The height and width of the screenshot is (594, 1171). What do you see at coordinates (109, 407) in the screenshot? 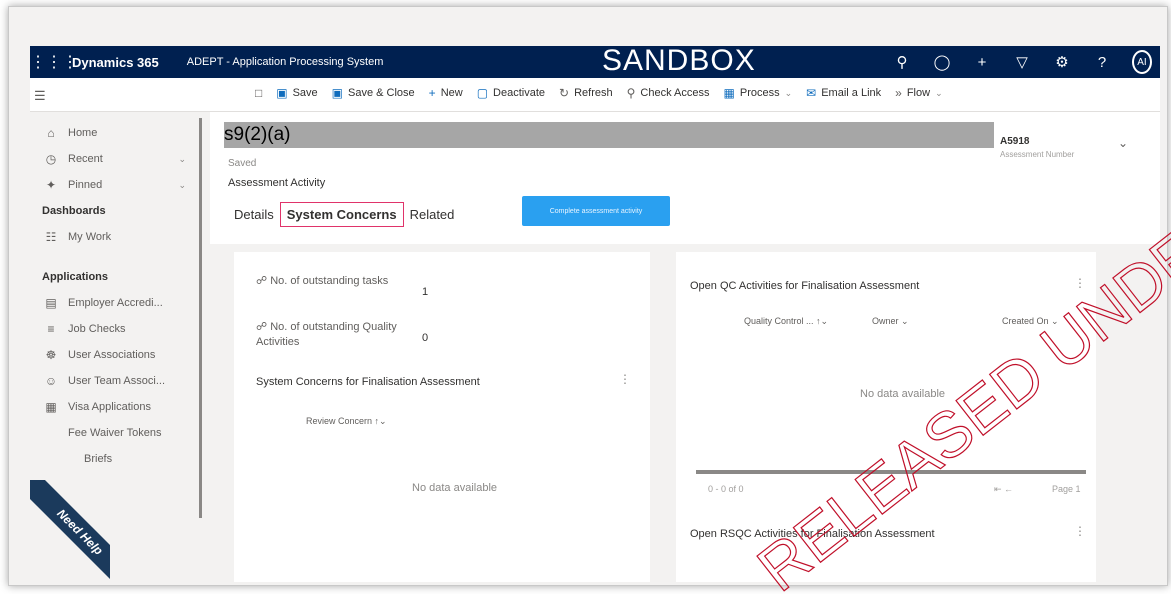
I see `sidebar-item-label: Visa Applications` at bounding box center [109, 407].